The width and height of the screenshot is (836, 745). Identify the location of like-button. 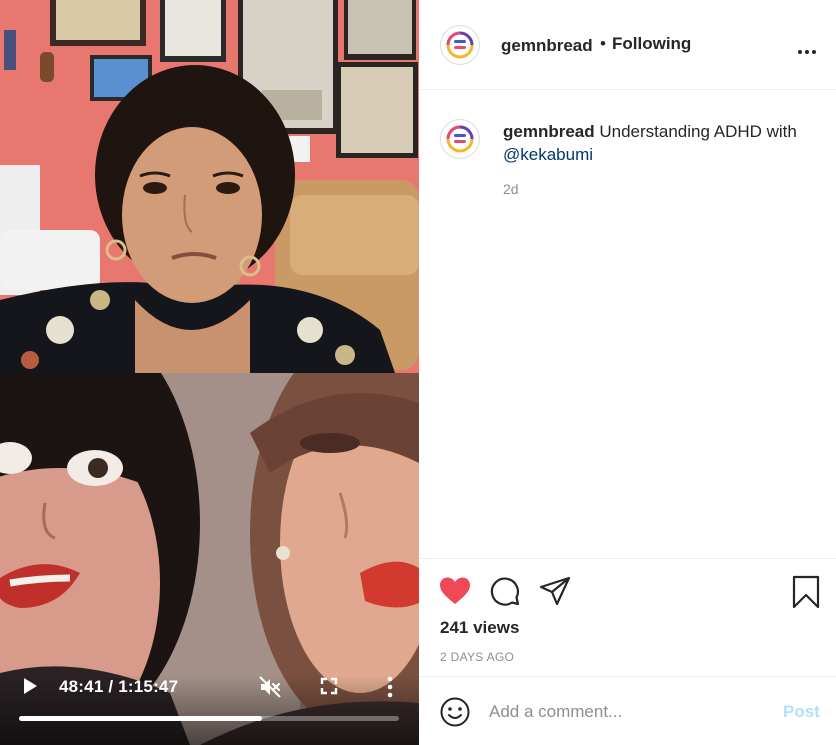
(455, 591).